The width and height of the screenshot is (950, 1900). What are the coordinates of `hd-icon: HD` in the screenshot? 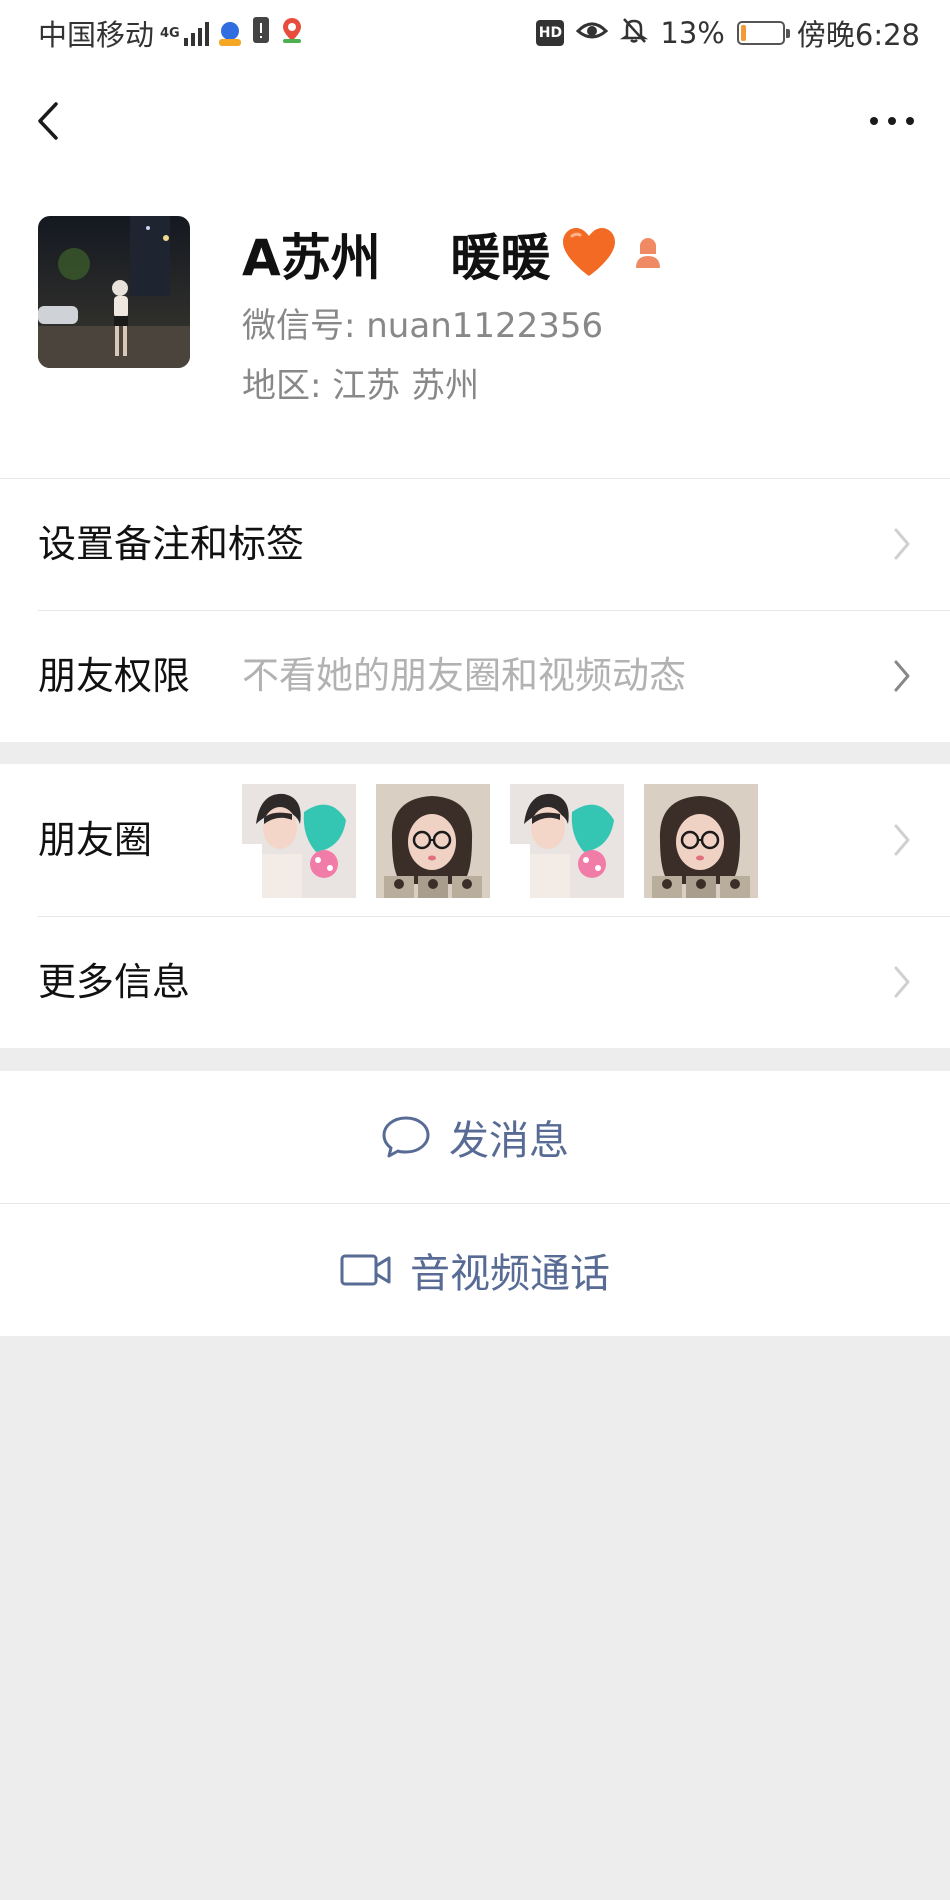 It's located at (550, 33).